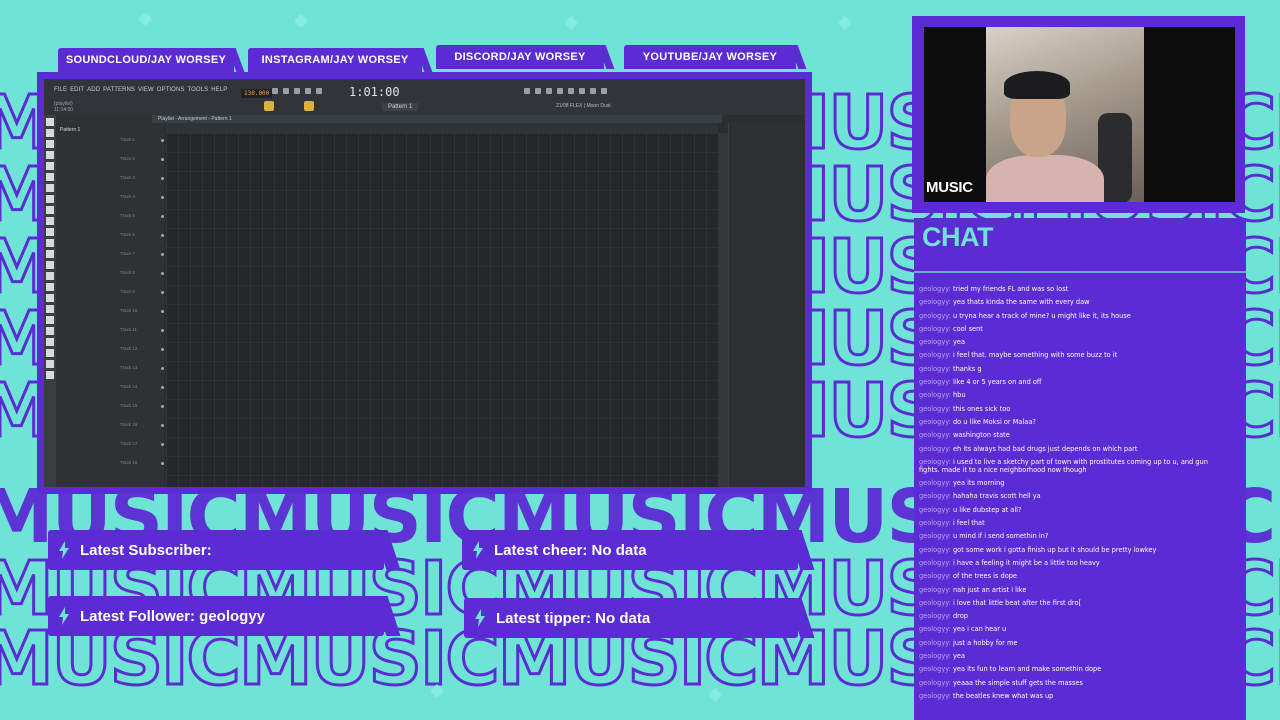  What do you see at coordinates (140, 296) in the screenshot?
I see `track-header: Track 9` at bounding box center [140, 296].